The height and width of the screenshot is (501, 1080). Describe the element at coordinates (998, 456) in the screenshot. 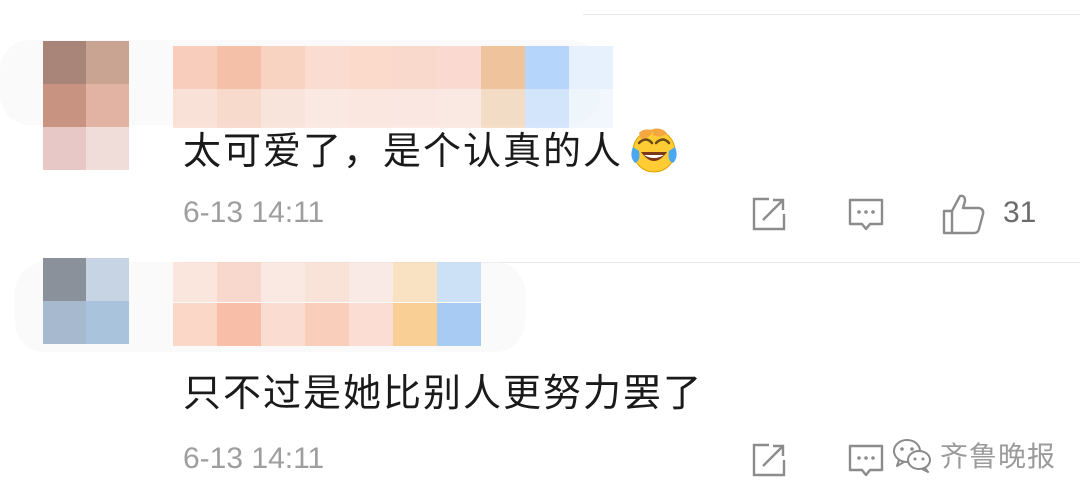

I see `watermark-text: 齐鲁晚报` at that location.